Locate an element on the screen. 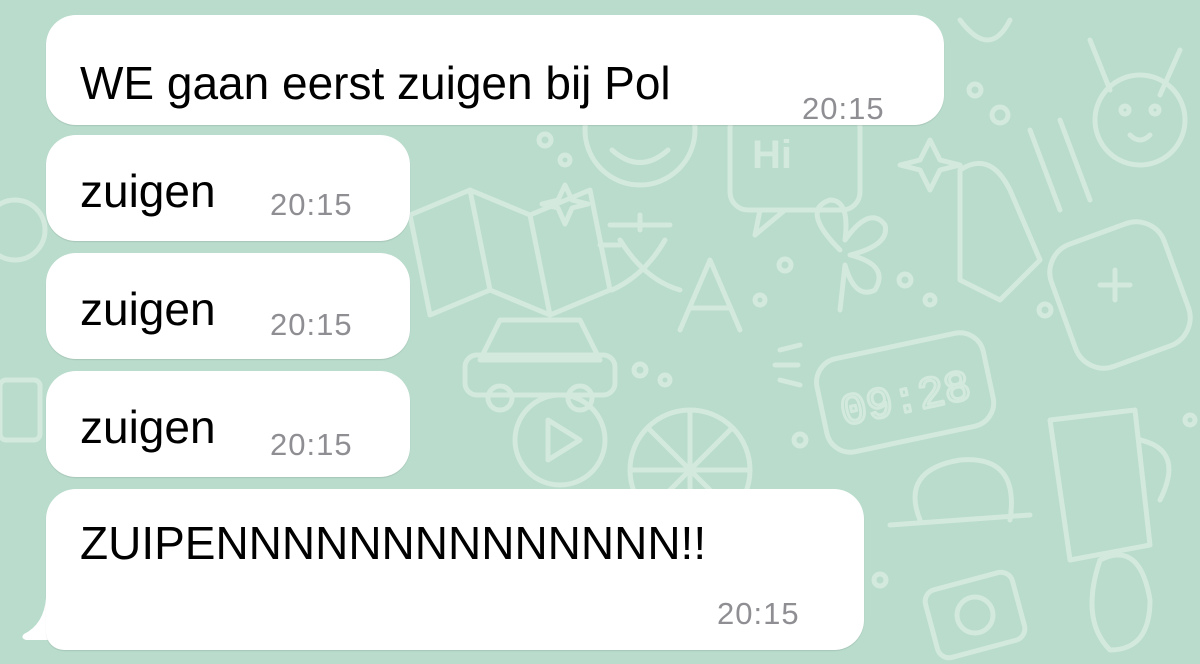  mug-doodle-icon is located at coordinates (1109, 485).